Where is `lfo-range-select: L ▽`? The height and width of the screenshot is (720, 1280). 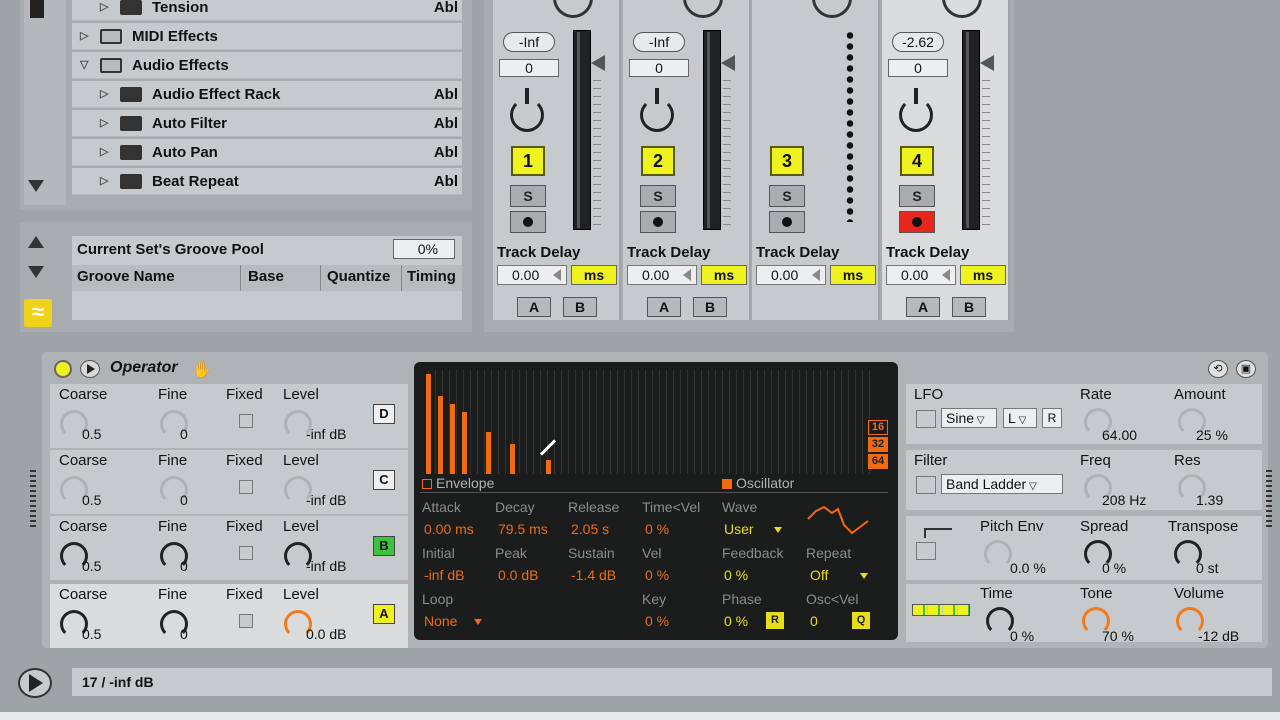 lfo-range-select: L ▽ is located at coordinates (1020, 418).